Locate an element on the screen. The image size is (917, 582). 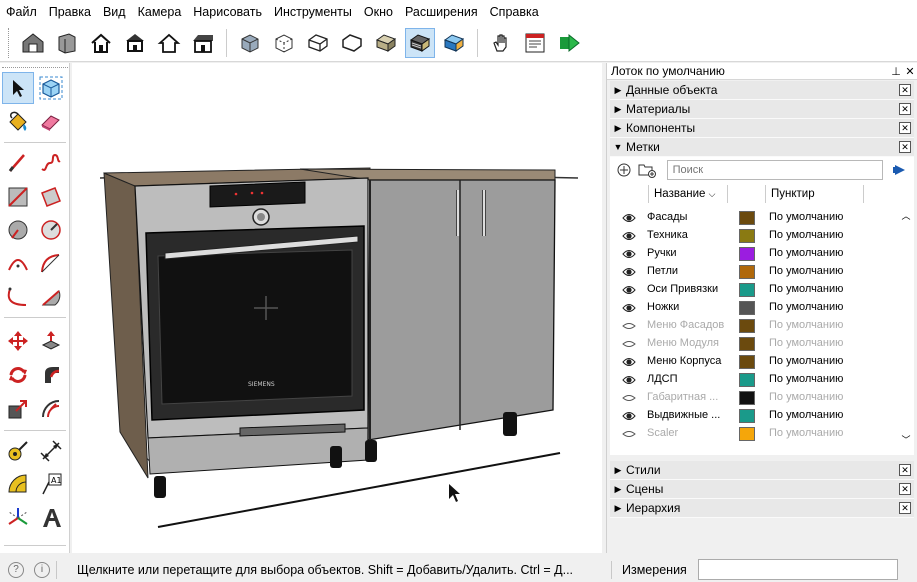
column-header-dash: Пунктир is located at coordinates (815, 194).